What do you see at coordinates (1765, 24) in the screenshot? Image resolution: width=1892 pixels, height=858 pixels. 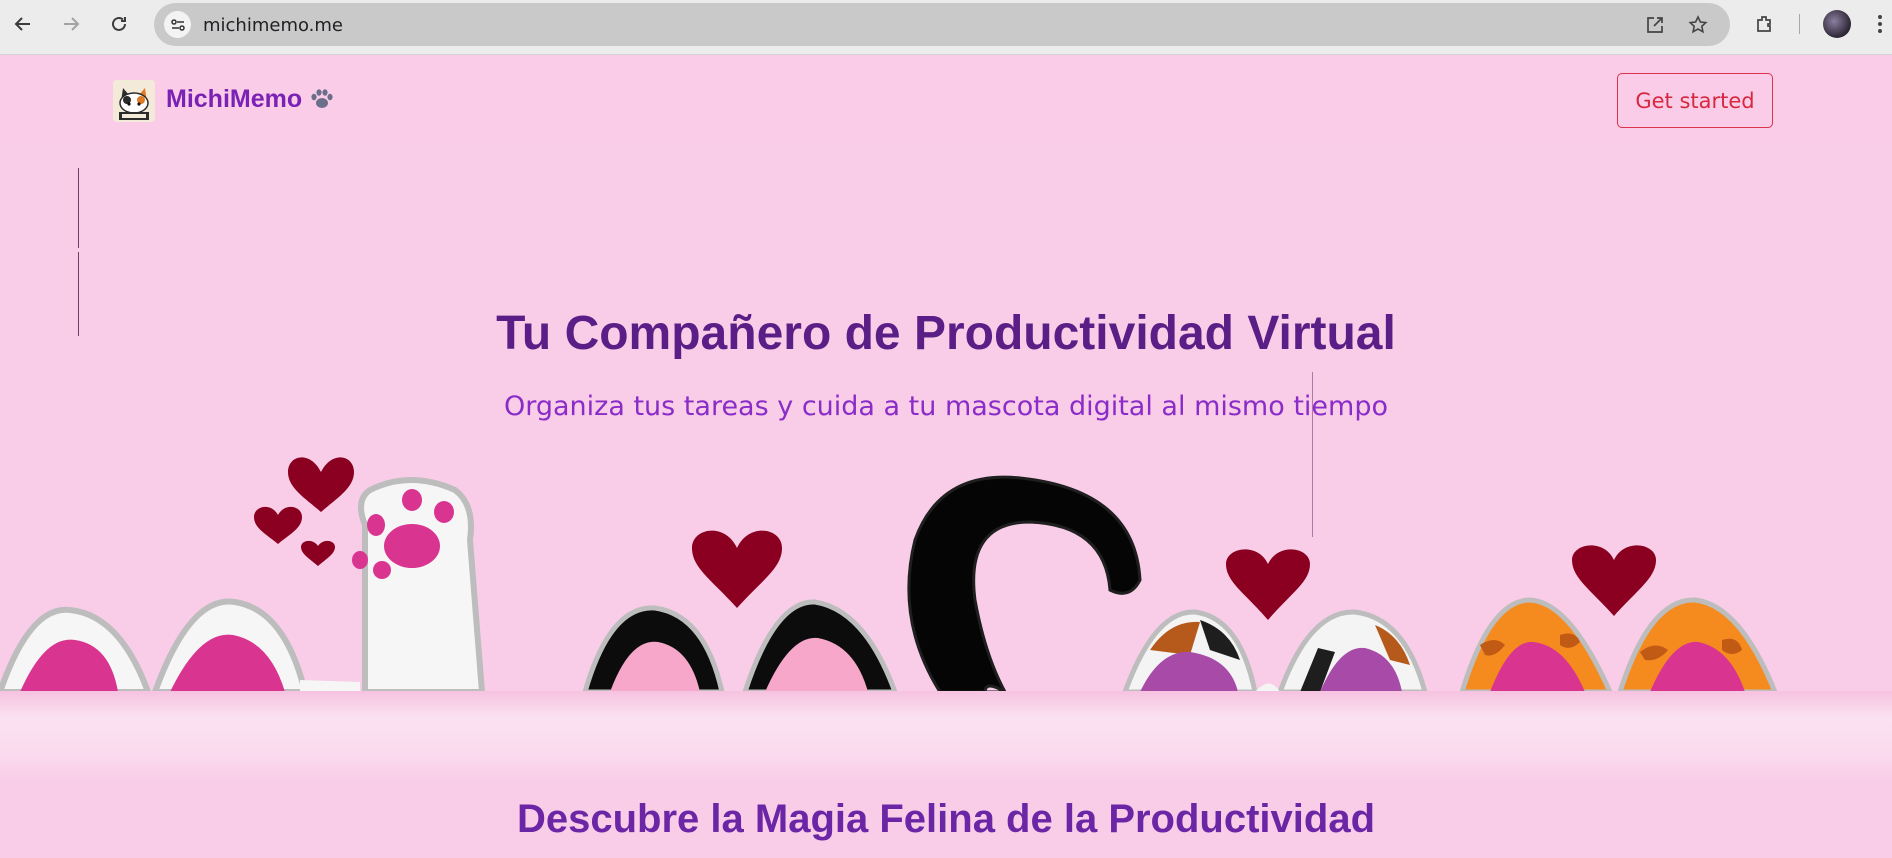 I see `extensions-icon` at bounding box center [1765, 24].